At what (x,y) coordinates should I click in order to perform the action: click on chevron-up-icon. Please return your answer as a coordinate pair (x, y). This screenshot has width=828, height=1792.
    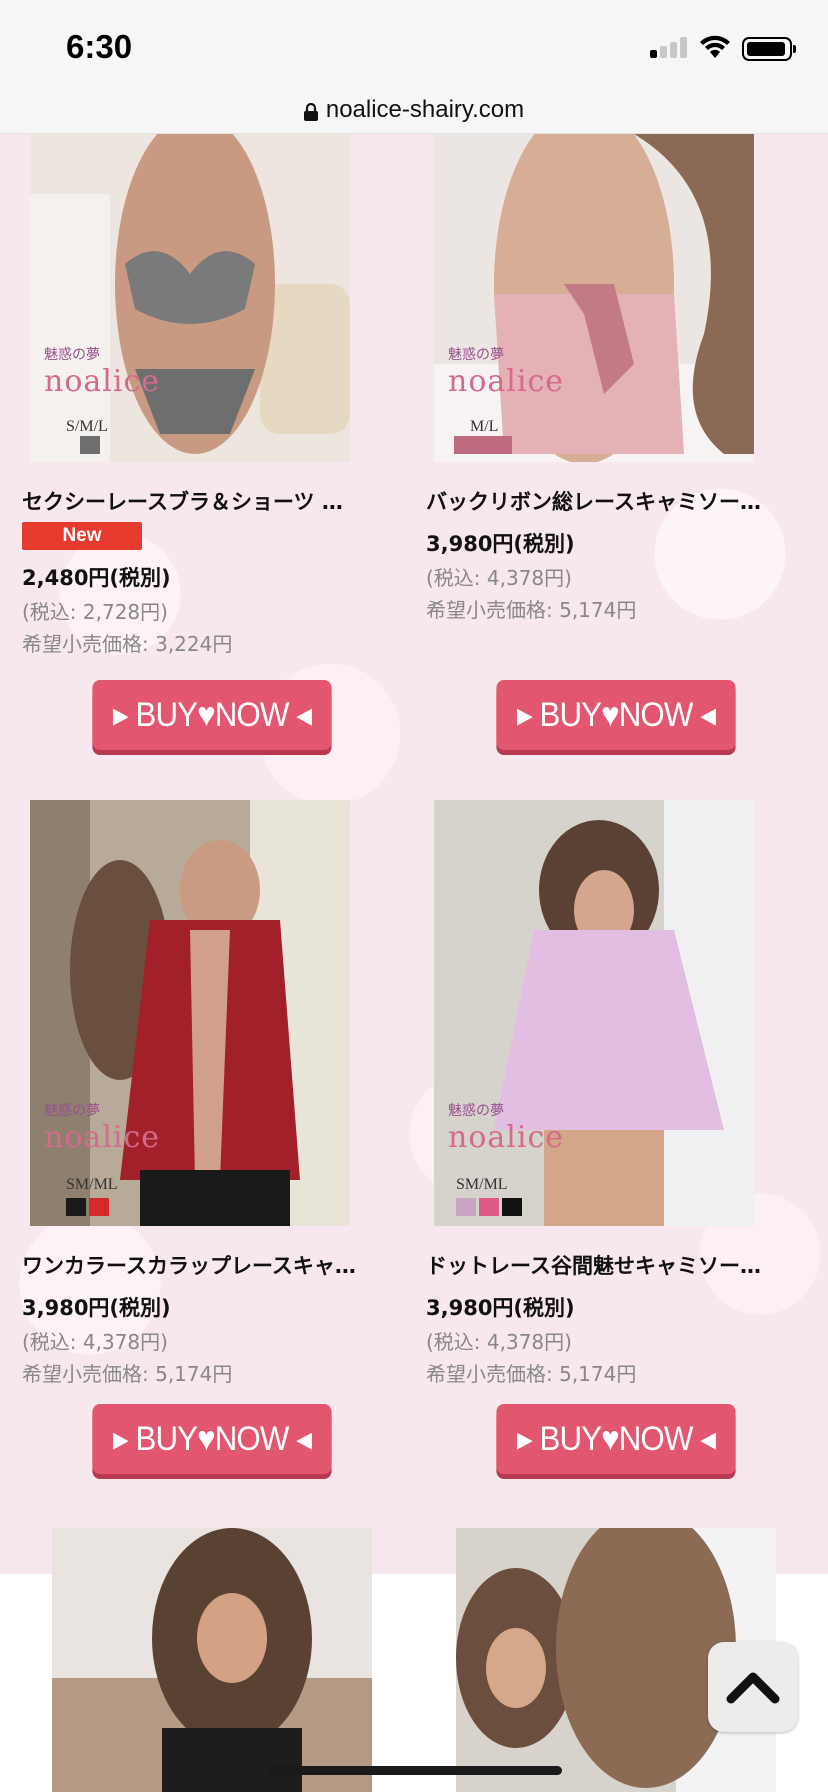
    Looking at the image, I should click on (753, 1688).